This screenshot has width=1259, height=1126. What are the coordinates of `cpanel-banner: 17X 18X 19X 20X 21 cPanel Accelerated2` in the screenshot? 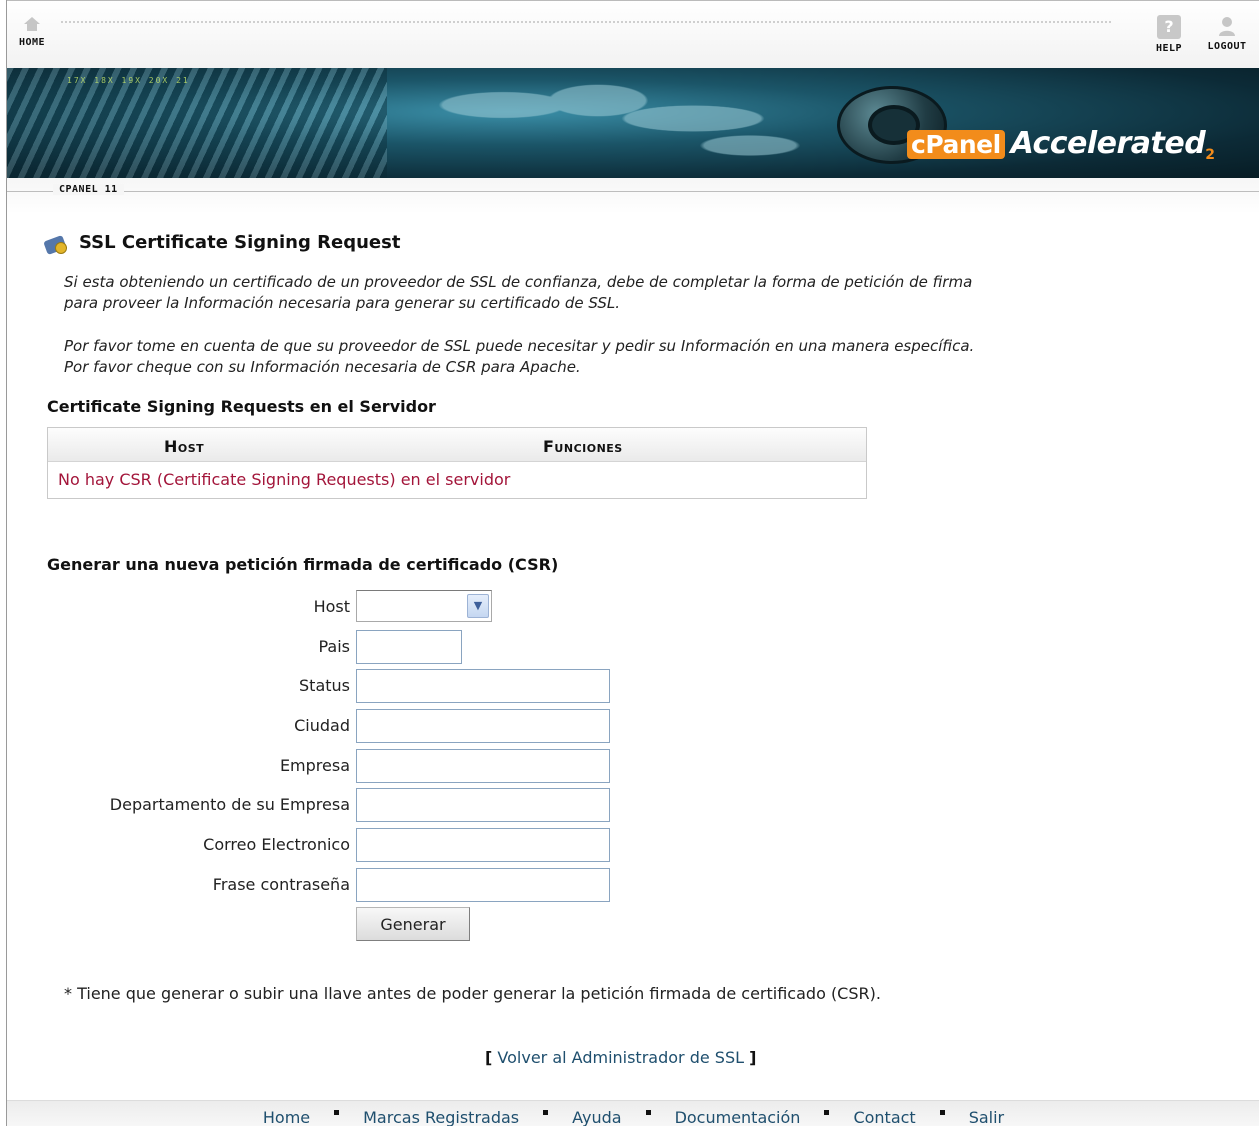 It's located at (633, 123).